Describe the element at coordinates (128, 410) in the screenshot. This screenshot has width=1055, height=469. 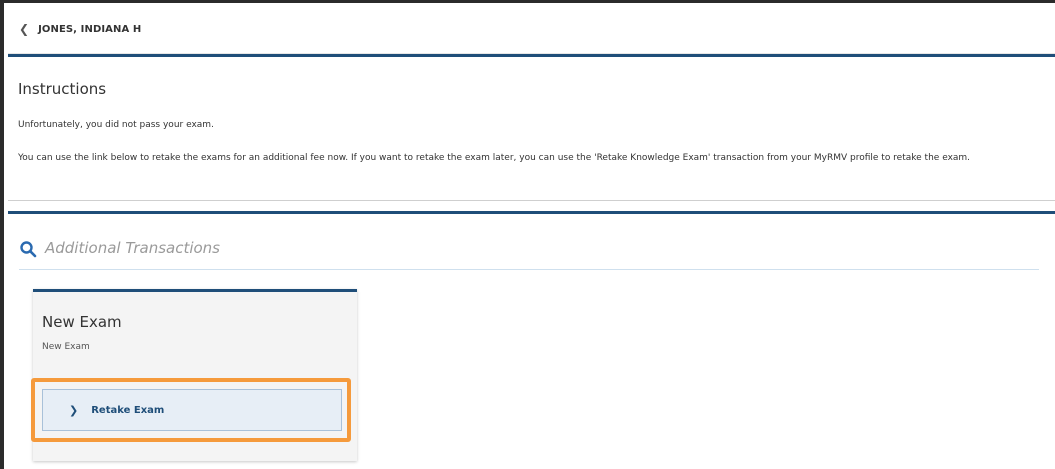
I see `retake-exam-label: Retake Exam` at that location.